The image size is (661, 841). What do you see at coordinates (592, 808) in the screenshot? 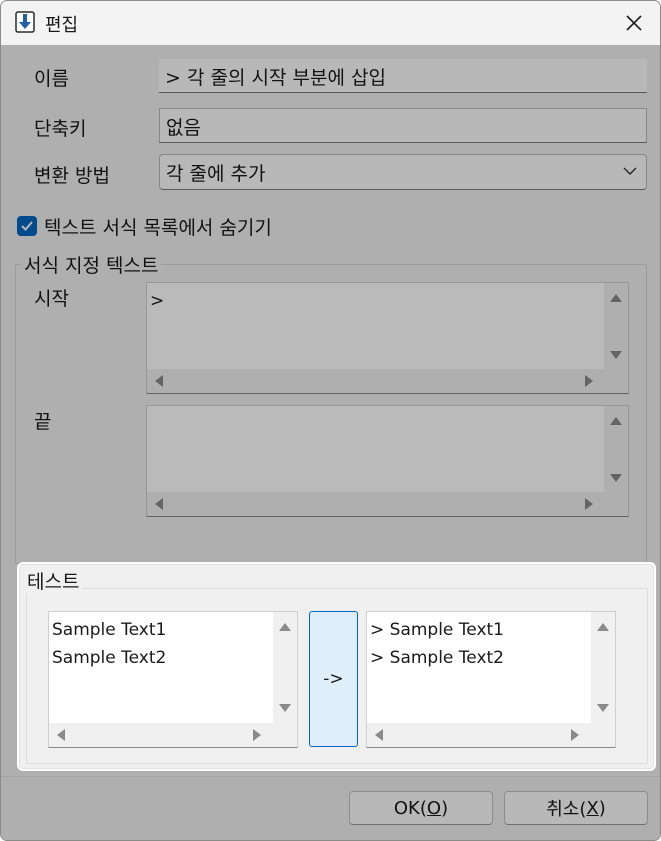
I see `cancel-accelerator-key: X` at bounding box center [592, 808].